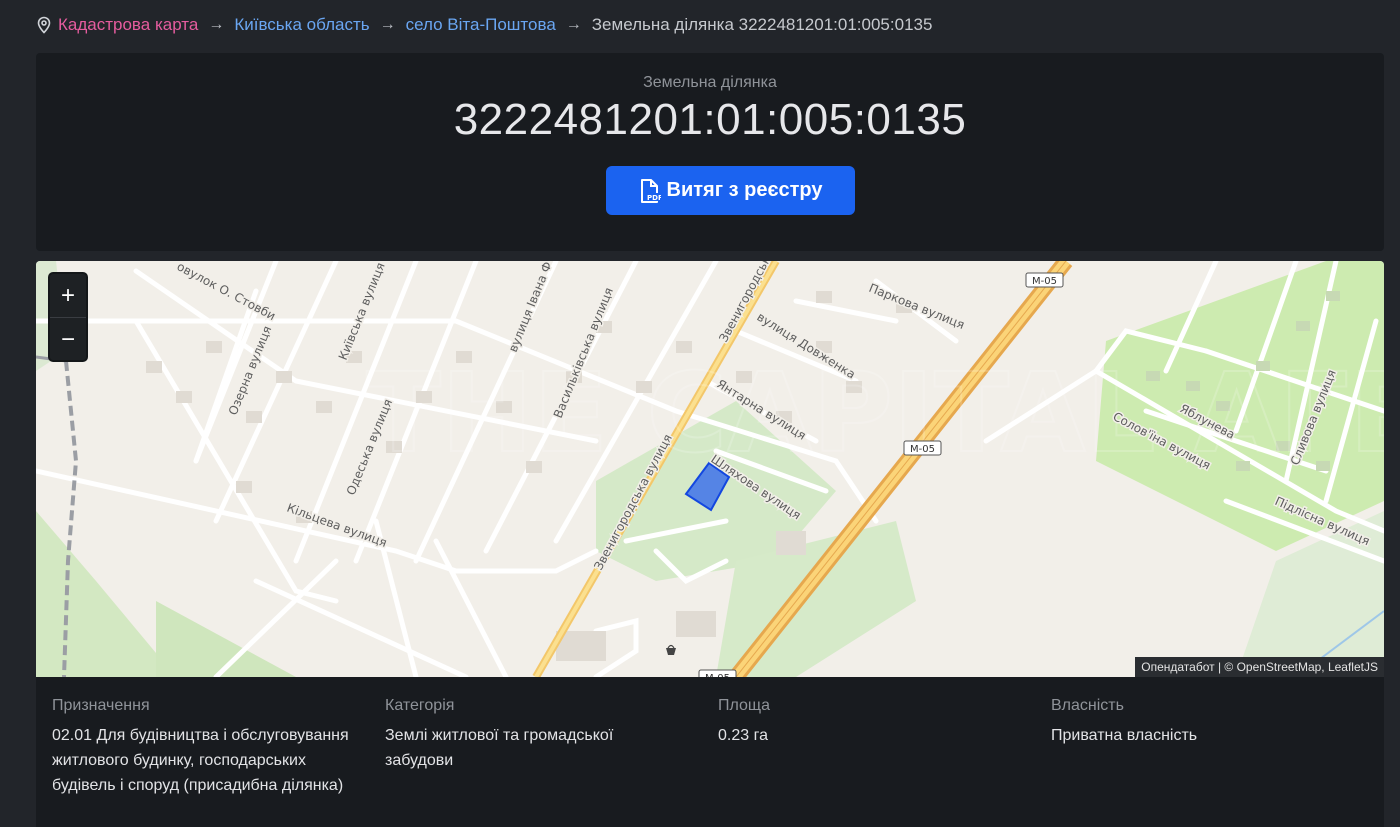 This screenshot has height=827, width=1400. What do you see at coordinates (68, 296) in the screenshot?
I see `zoom-in-button: +` at bounding box center [68, 296].